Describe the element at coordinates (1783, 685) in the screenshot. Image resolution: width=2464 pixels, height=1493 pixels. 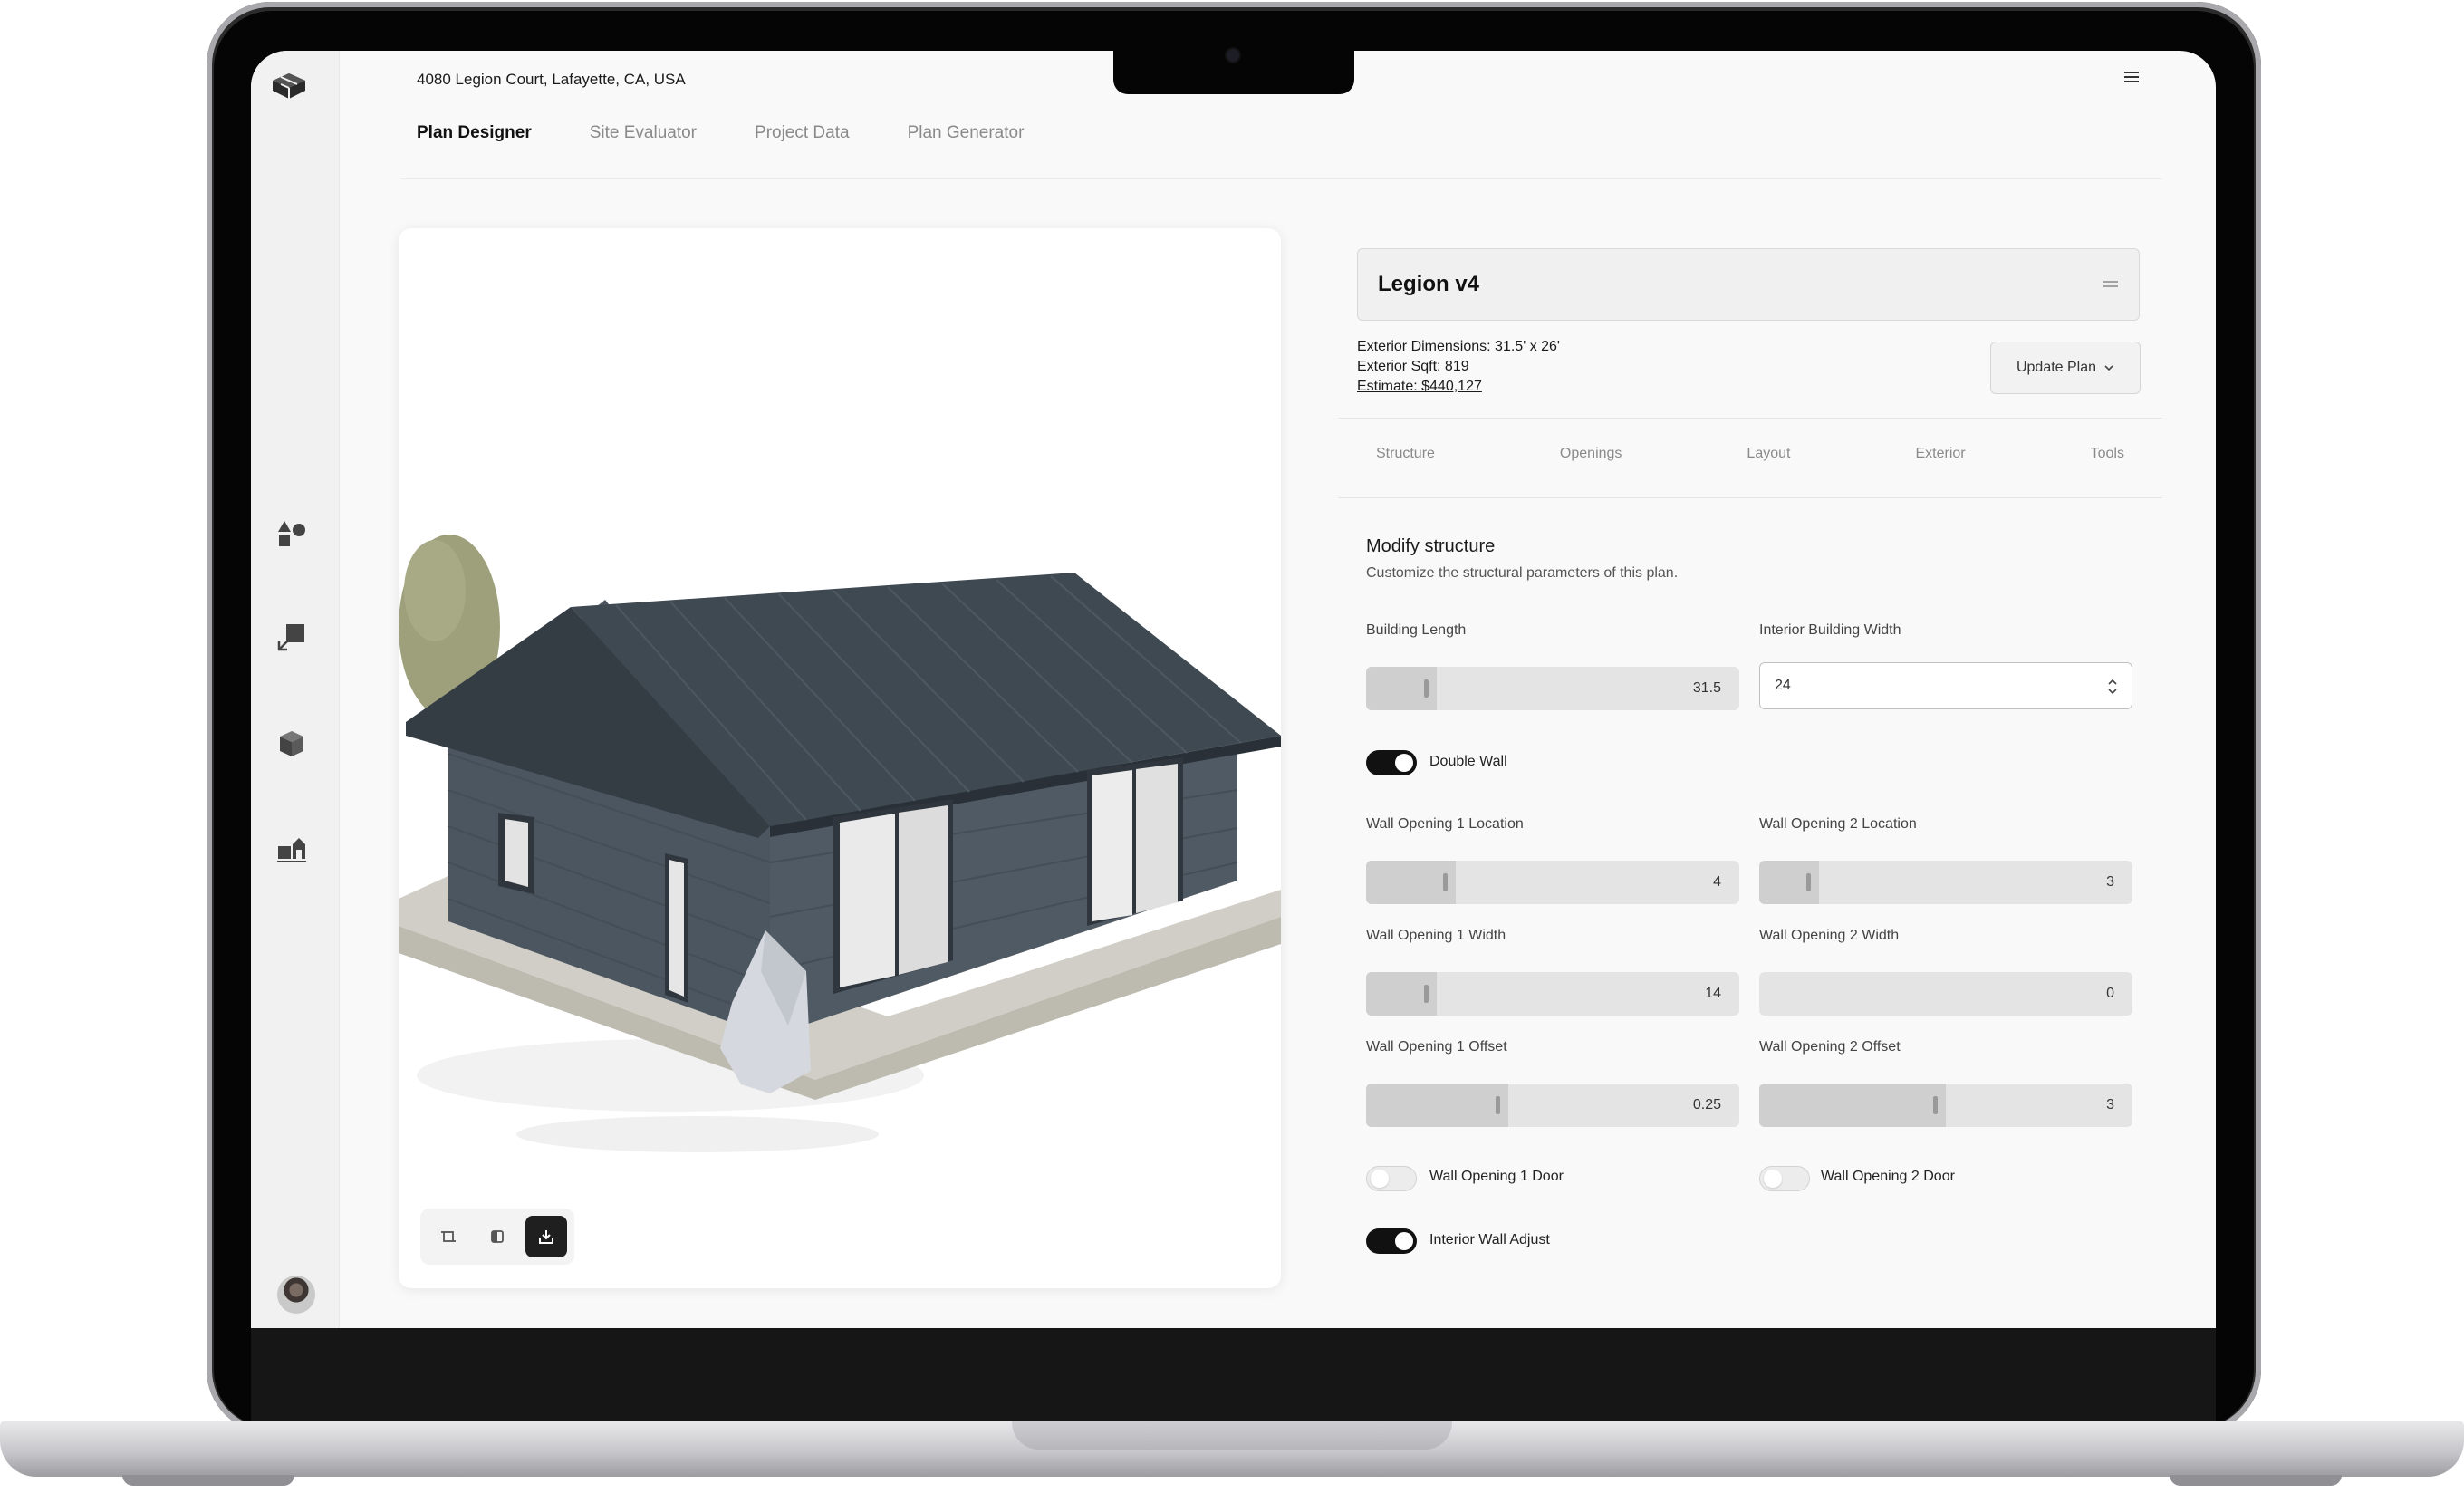
I see `interior-width-value: 24` at that location.